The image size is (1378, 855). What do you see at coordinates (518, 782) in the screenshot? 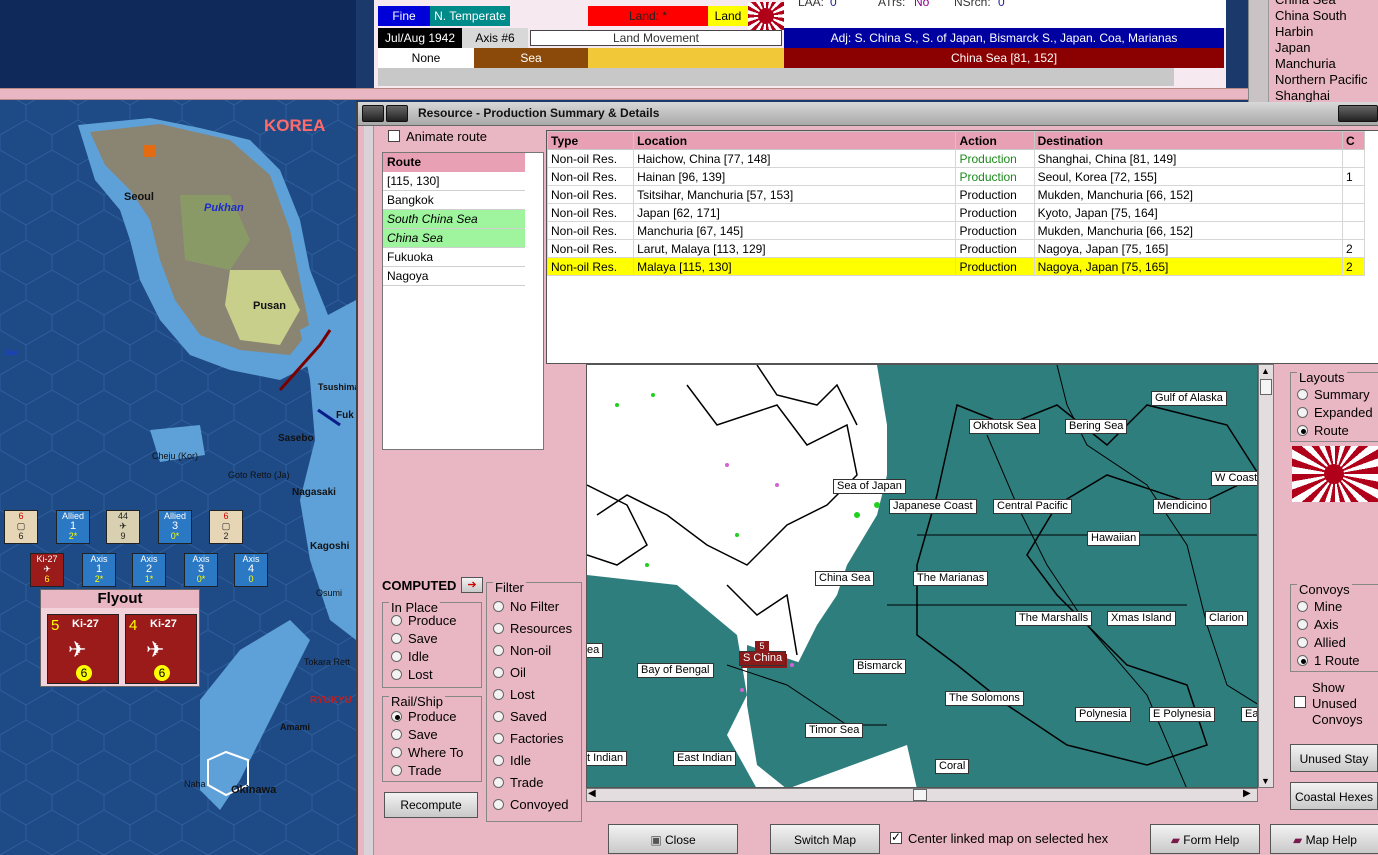
I see `filter-radio: Trade` at bounding box center [518, 782].